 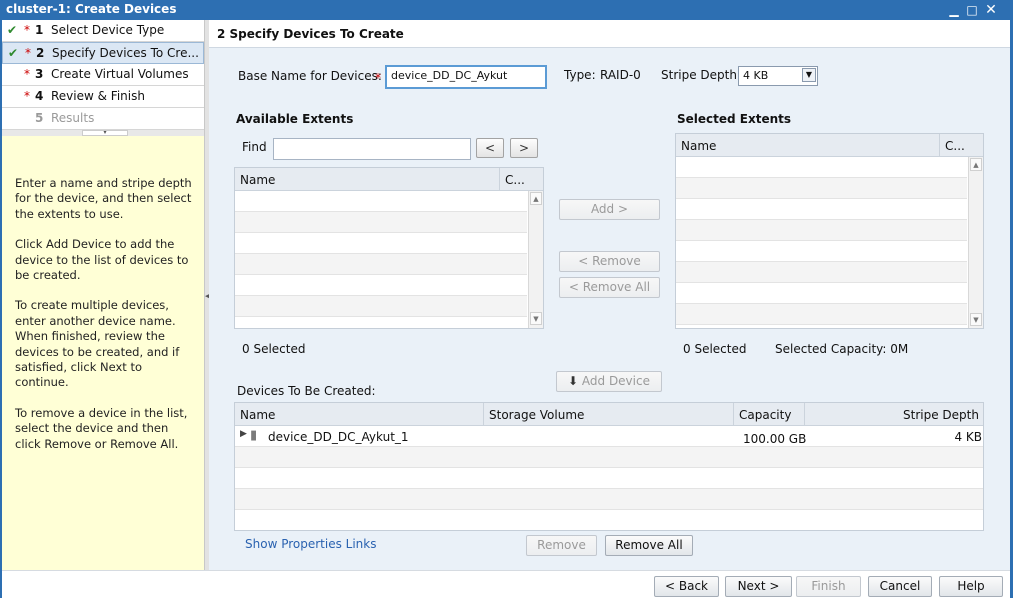 I want to click on cancel-button: Cancel, so click(x=900, y=586).